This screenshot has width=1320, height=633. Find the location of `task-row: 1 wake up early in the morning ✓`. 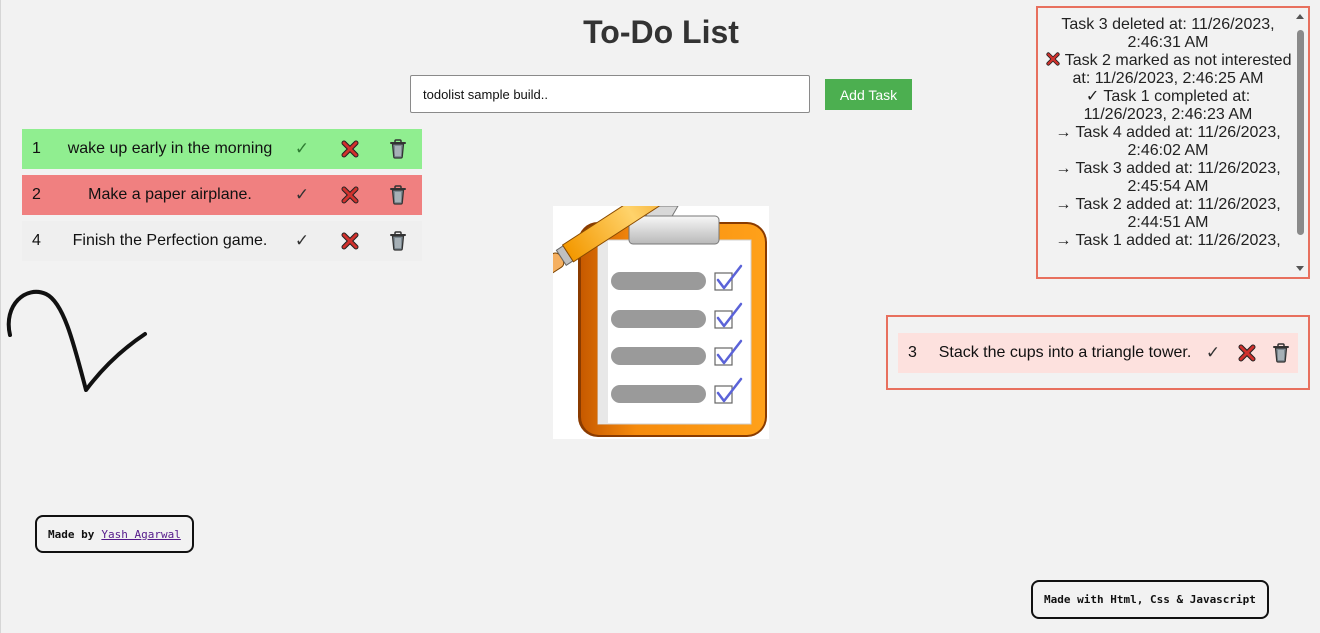

task-row: 1 wake up early in the morning ✓ is located at coordinates (222, 149).